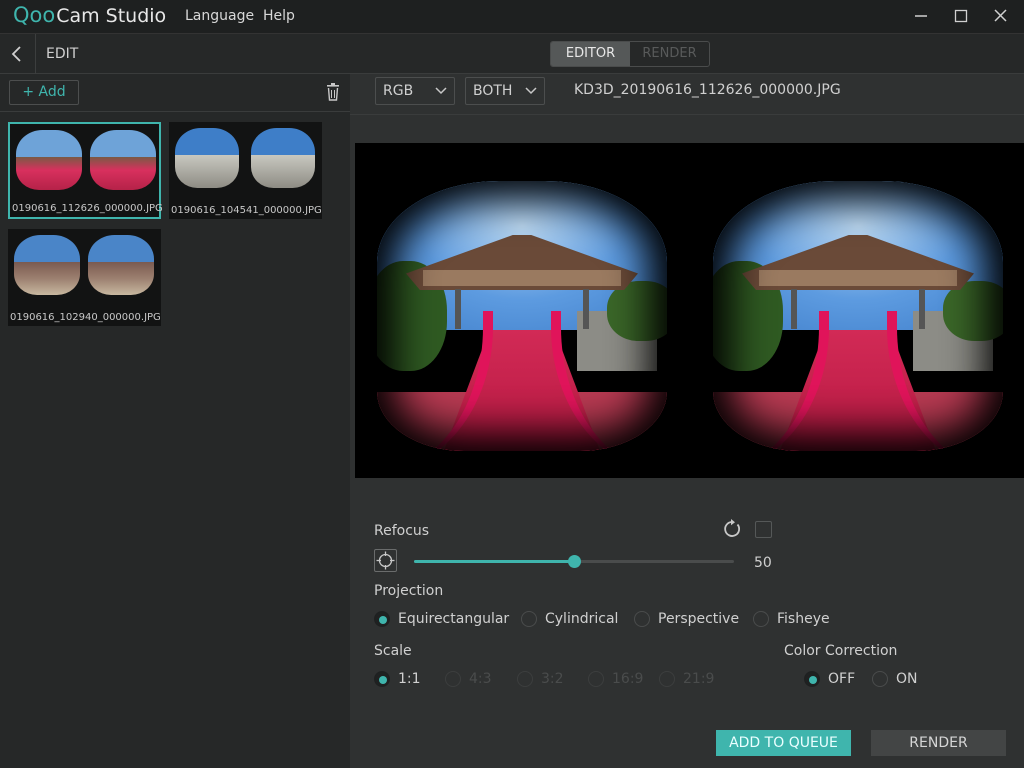  Describe the element at coordinates (540, 679) in the screenshot. I see `scale-3-2: 3:2` at that location.